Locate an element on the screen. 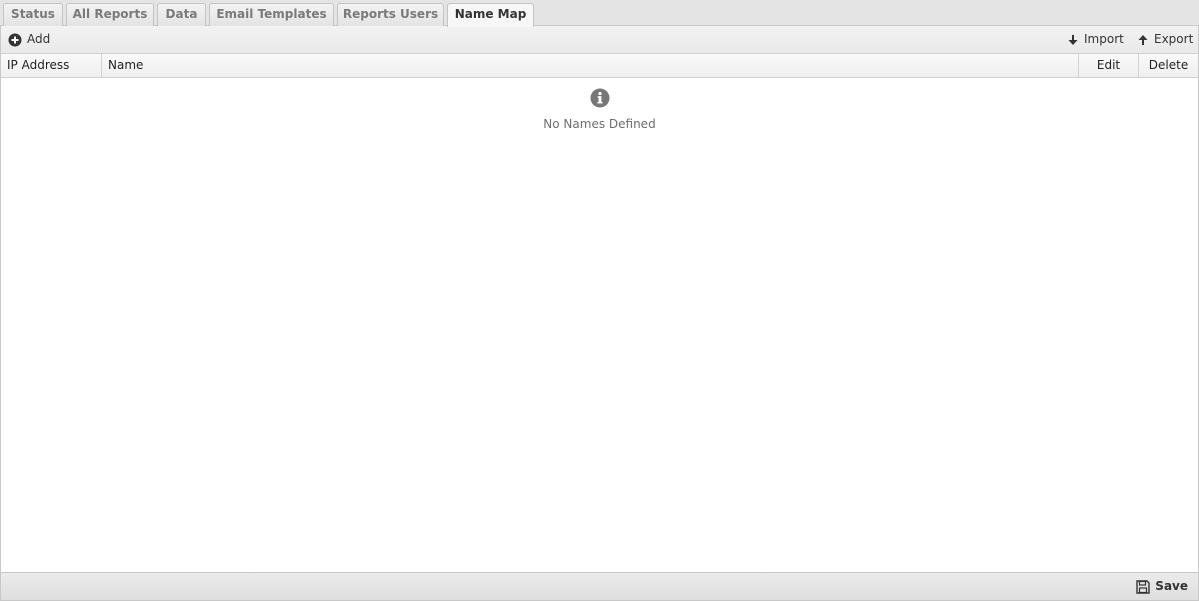 This screenshot has height=601, width=1199. empty-message: No Names Defined is located at coordinates (599, 124).